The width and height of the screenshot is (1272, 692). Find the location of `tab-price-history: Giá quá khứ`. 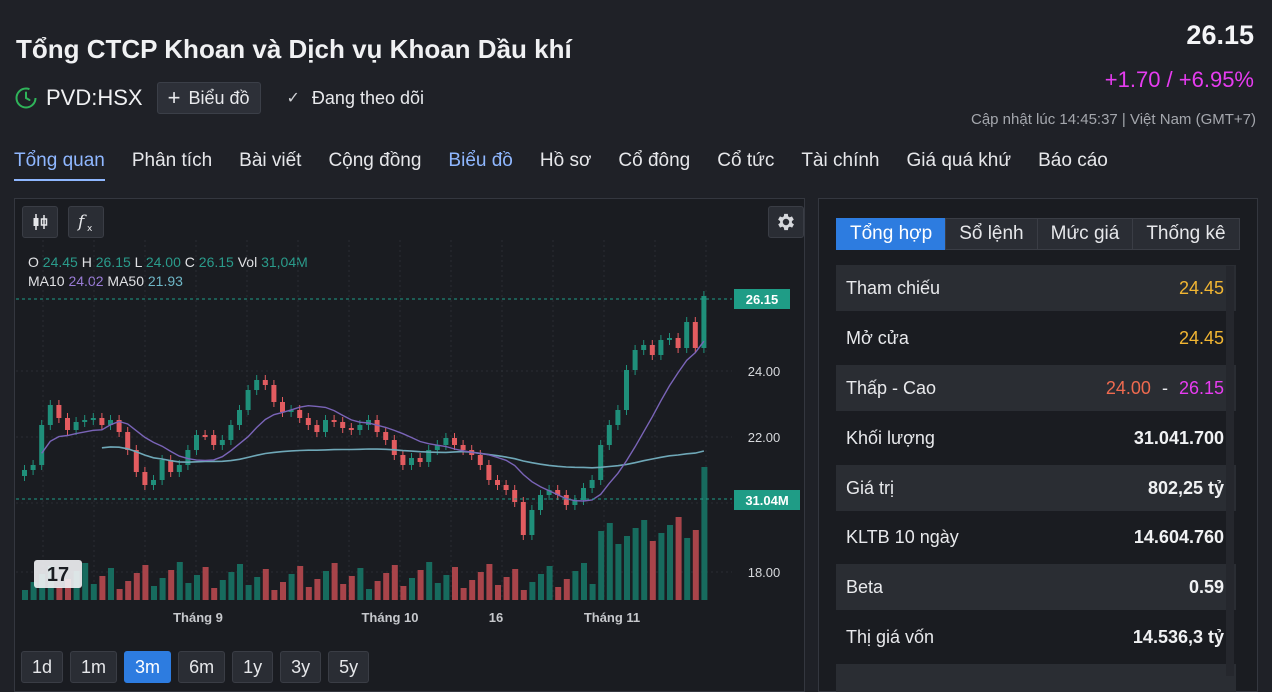

tab-price-history: Giá quá khứ is located at coordinates (958, 165).